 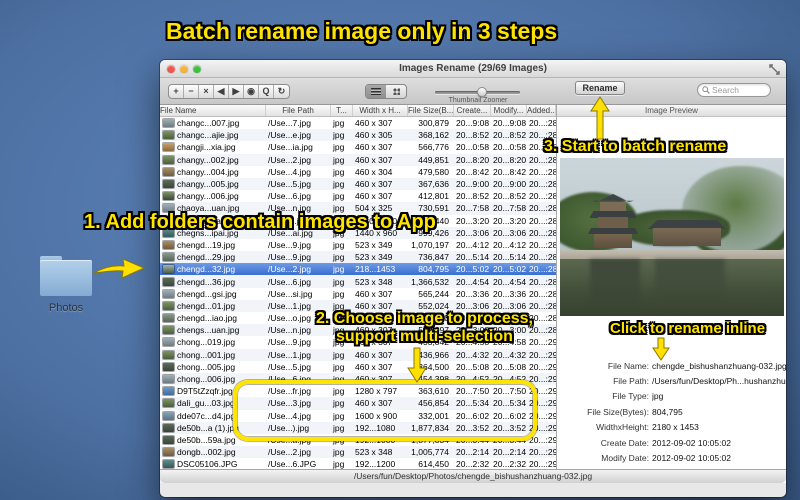 What do you see at coordinates (510, 123) in the screenshot?
I see `cell-modify: 20...9:08` at bounding box center [510, 123].